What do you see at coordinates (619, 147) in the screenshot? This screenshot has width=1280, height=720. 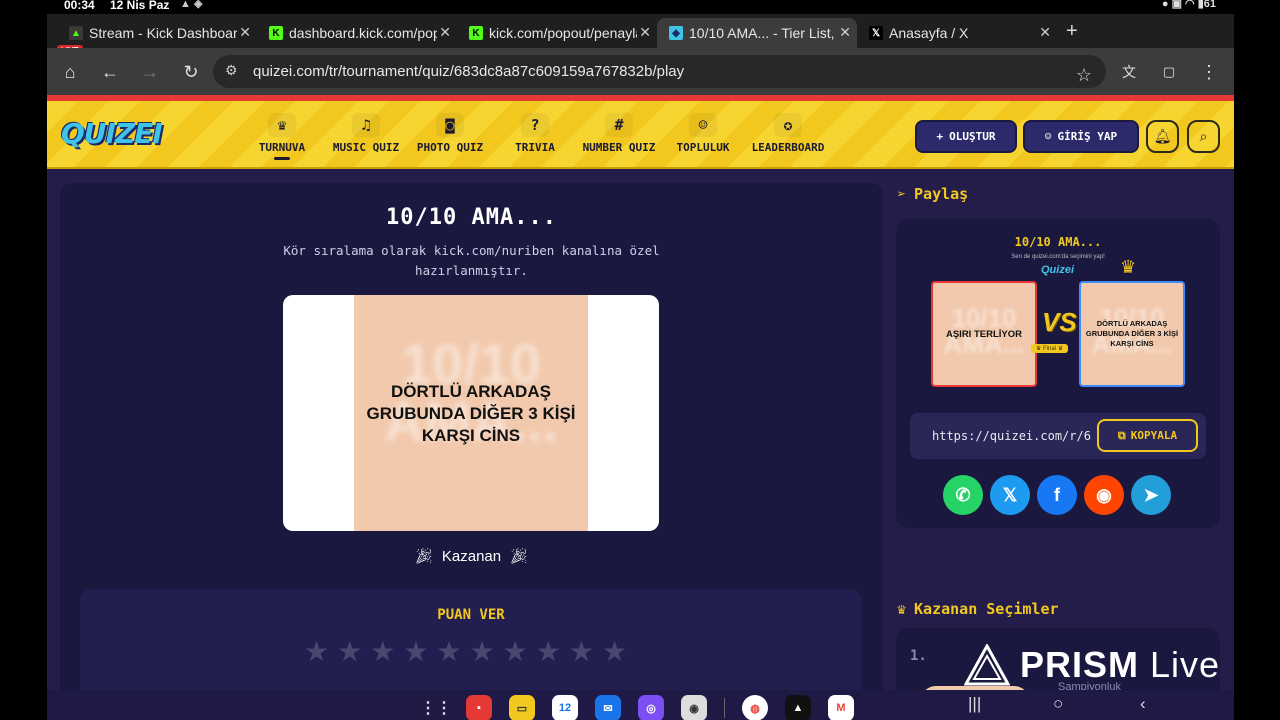 I see `nav-label: NUMBER QUIZ` at bounding box center [619, 147].